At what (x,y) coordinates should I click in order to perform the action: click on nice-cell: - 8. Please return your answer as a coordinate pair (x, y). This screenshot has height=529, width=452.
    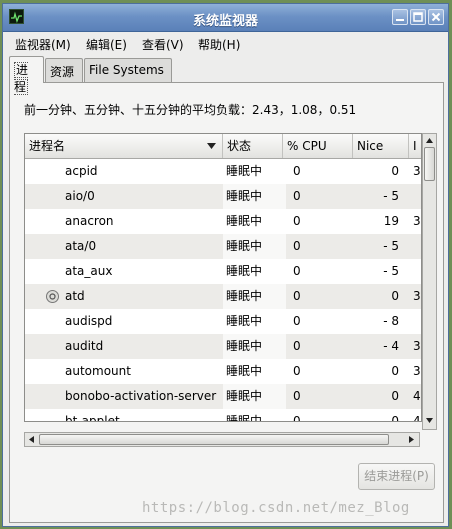
    Looking at the image, I should click on (391, 321).